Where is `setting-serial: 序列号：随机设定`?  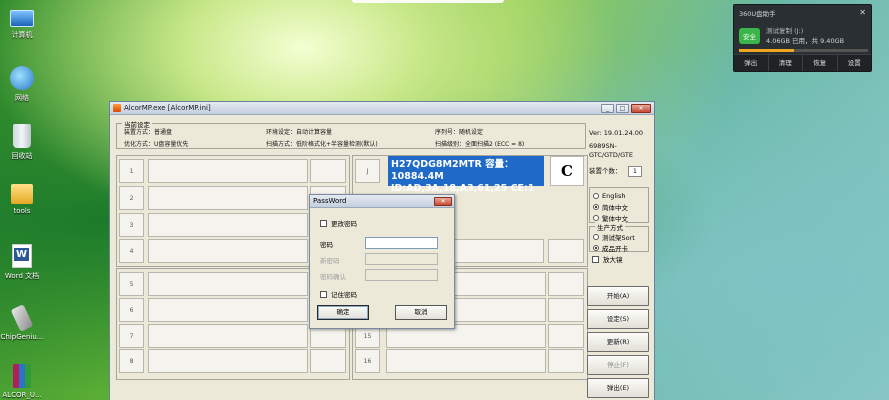 setting-serial: 序列号：随机设定 is located at coordinates (459, 132).